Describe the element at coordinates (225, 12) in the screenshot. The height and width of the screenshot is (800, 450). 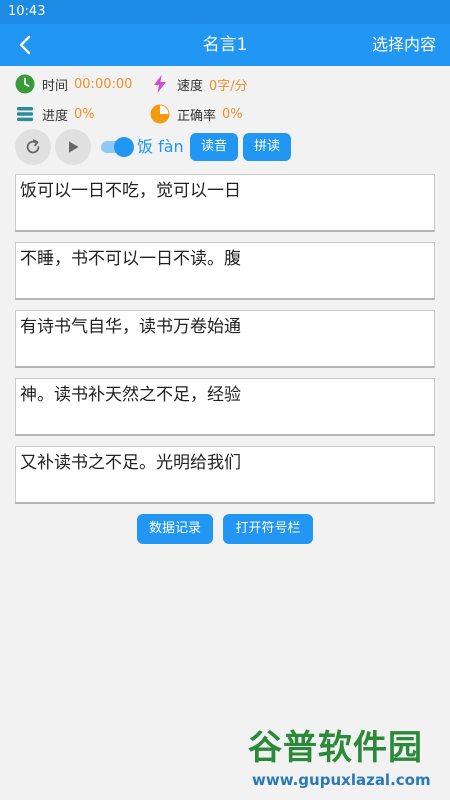
I see `status-bar: 10:43` at that location.